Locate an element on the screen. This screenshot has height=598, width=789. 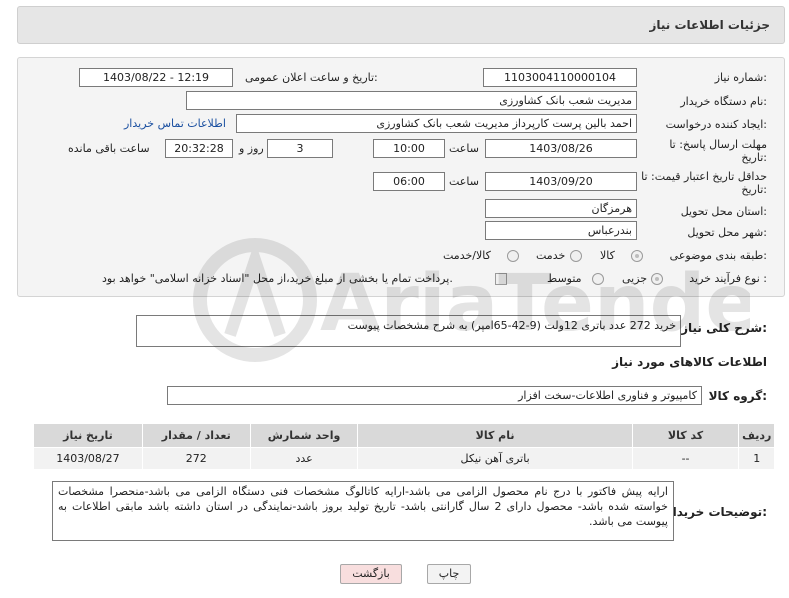
remaining-time-field: 20:32:28 is located at coordinates (199, 148).